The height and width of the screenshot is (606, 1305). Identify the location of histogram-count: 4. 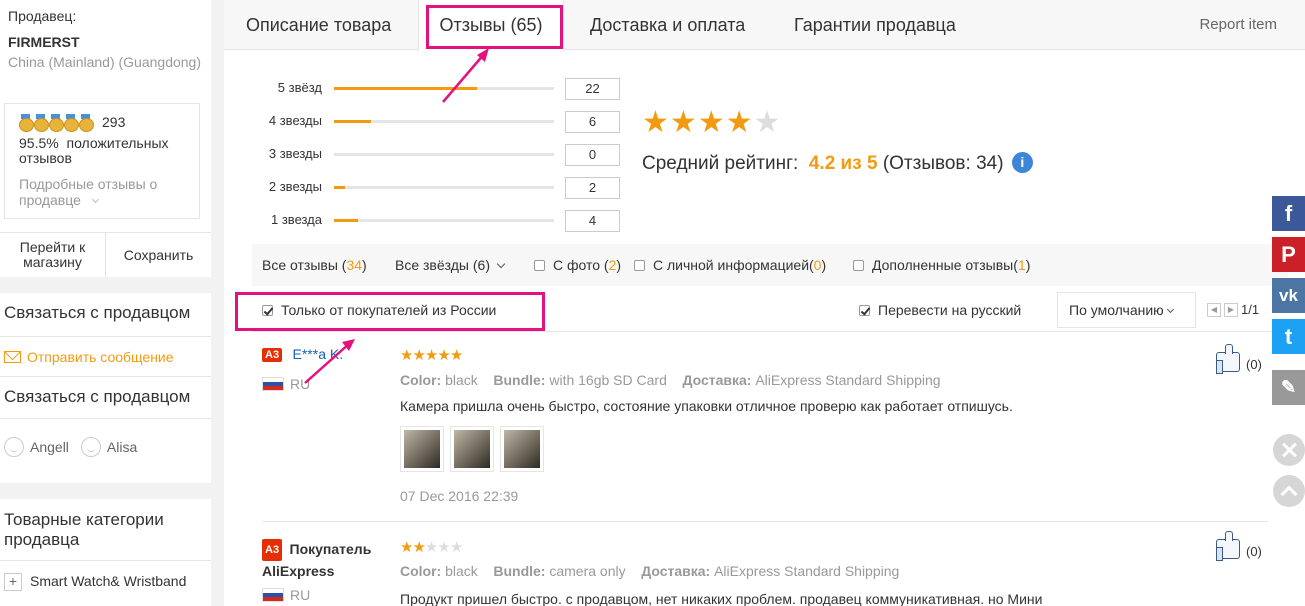
(592, 221).